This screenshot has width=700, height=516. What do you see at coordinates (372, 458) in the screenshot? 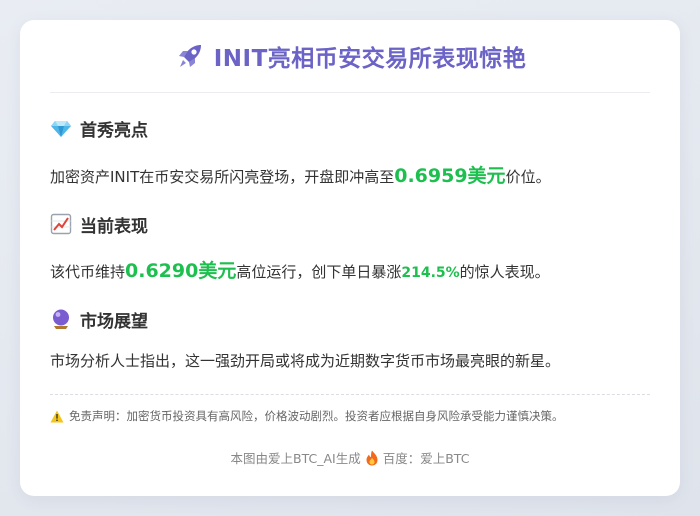
I see `fire-icon` at bounding box center [372, 458].